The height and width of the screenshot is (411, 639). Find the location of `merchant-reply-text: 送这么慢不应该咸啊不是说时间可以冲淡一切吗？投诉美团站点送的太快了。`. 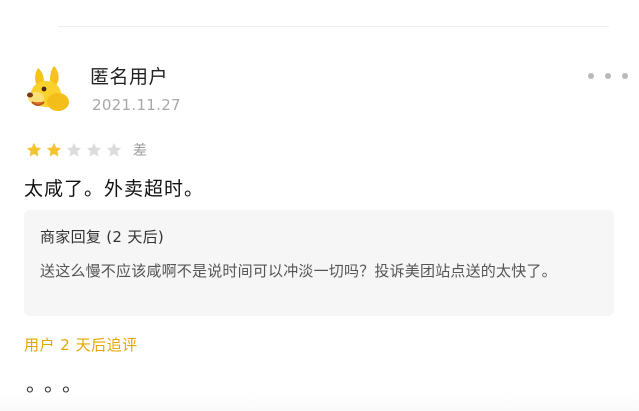

merchant-reply-text: 送这么慢不应该咸啊不是说时间可以冲淡一切吗？投诉美团站点送的太快了。 is located at coordinates (298, 271).